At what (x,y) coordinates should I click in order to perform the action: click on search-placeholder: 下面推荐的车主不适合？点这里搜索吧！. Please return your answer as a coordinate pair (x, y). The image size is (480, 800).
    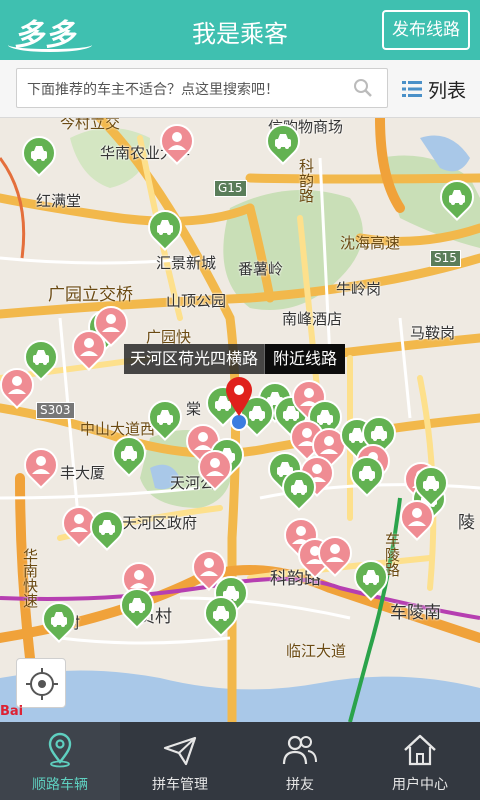
    Looking at the image, I should click on (153, 90).